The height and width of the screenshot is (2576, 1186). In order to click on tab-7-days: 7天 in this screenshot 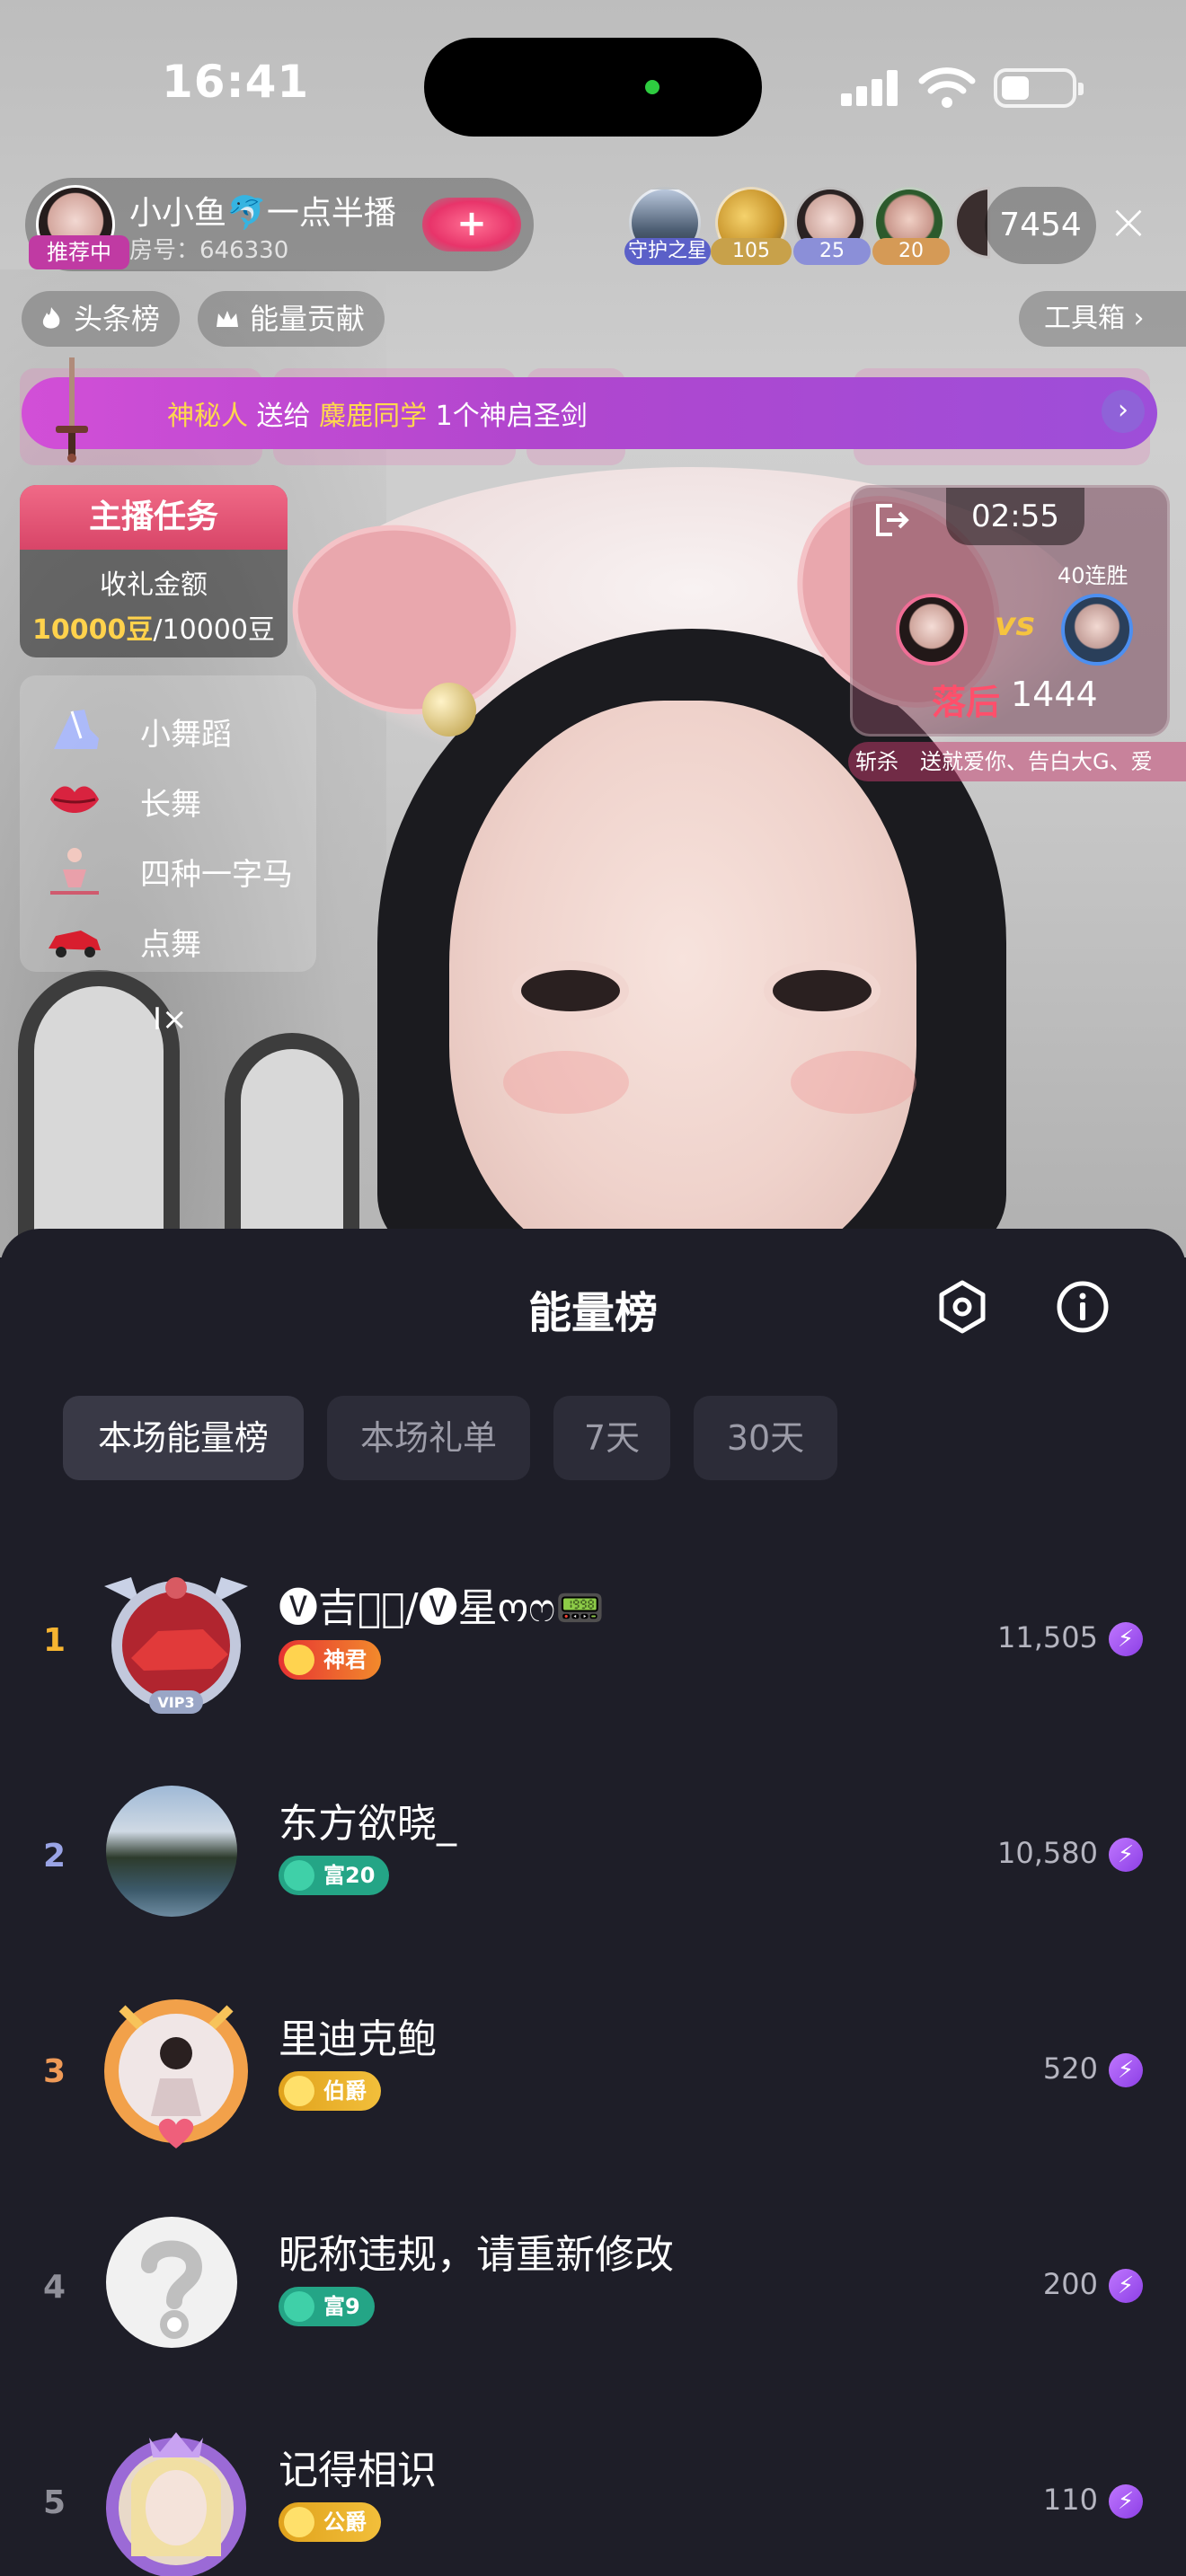, I will do `click(611, 1438)`.